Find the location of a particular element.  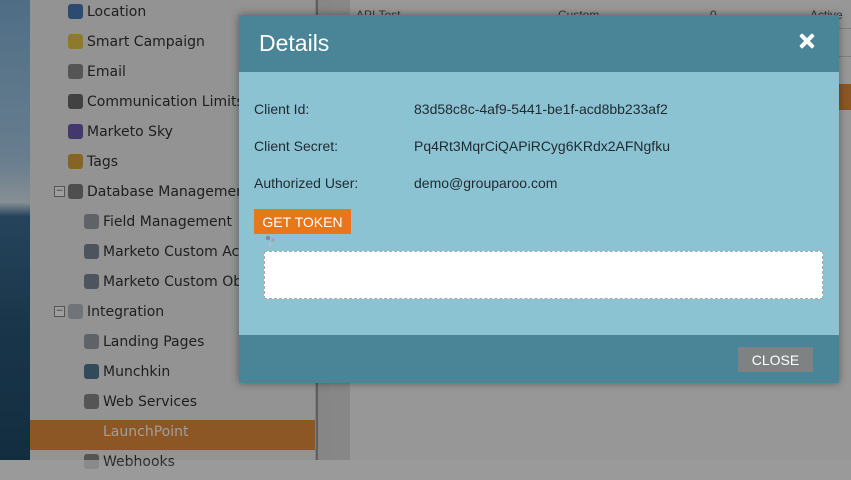

close-button: CLOSE is located at coordinates (775, 359).